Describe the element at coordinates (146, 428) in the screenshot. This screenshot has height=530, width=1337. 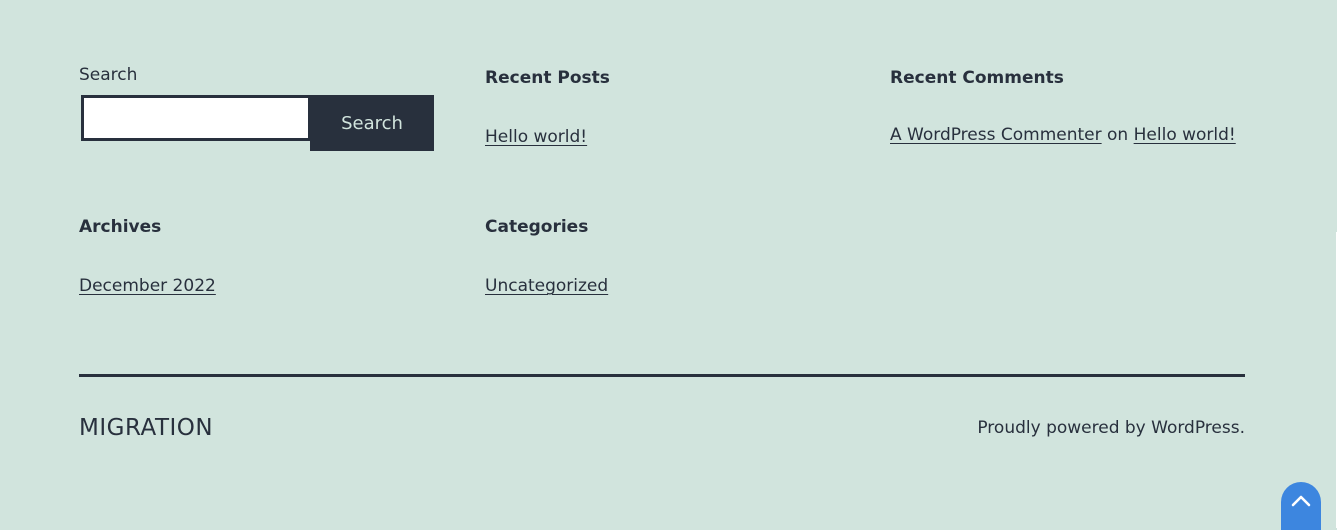
I see `site-name-link: MIGRATION` at that location.